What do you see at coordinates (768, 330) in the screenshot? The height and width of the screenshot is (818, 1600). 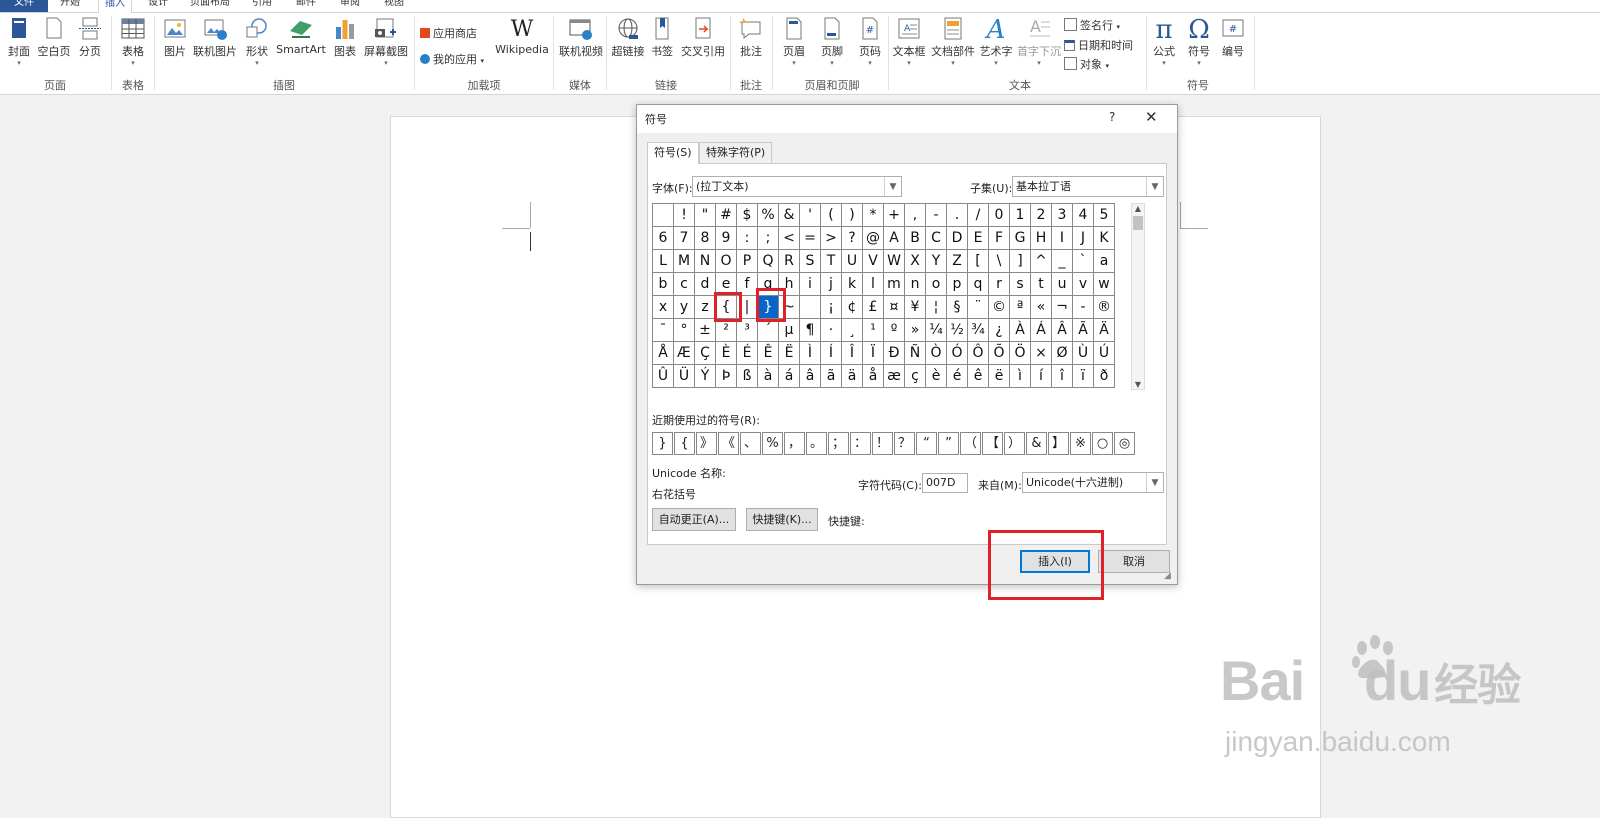 I see `symbol-cell: ´` at bounding box center [768, 330].